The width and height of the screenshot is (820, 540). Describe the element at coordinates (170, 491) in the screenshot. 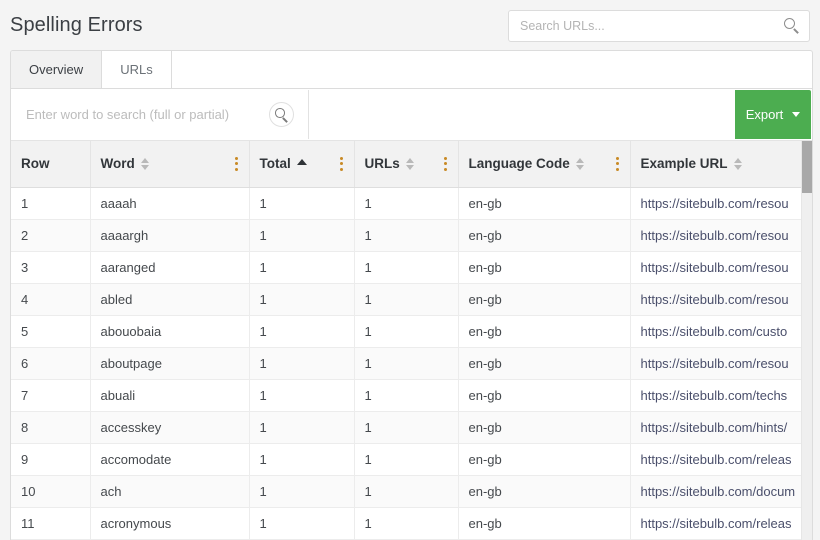

I see `cell-word: ach` at that location.